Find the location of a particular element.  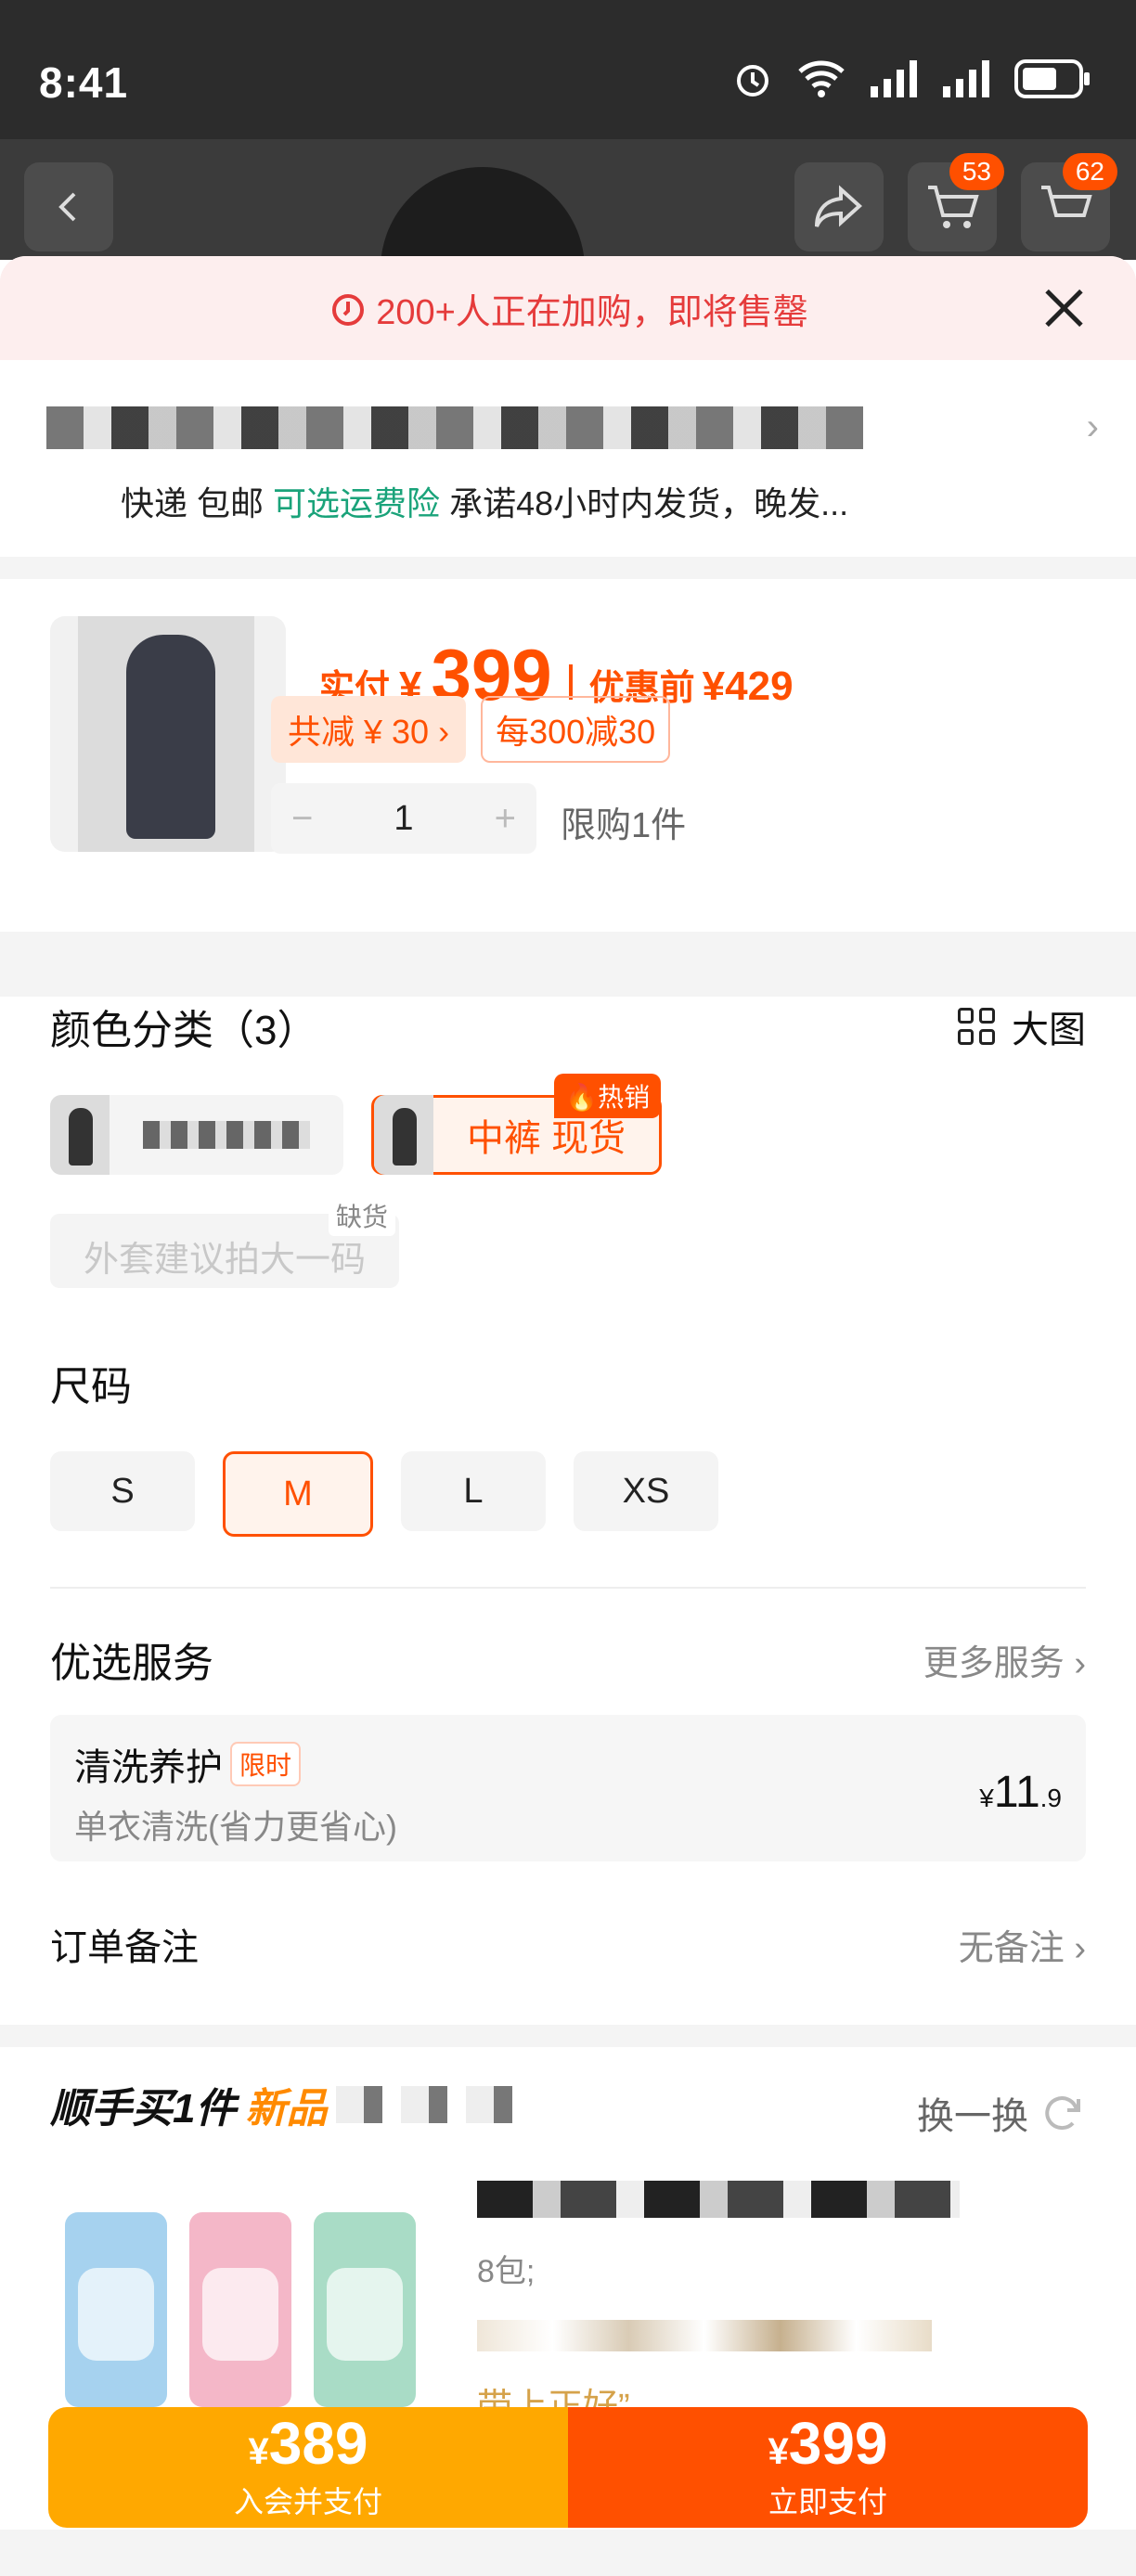

order-note-label: 订单备注 is located at coordinates (124, 1947).